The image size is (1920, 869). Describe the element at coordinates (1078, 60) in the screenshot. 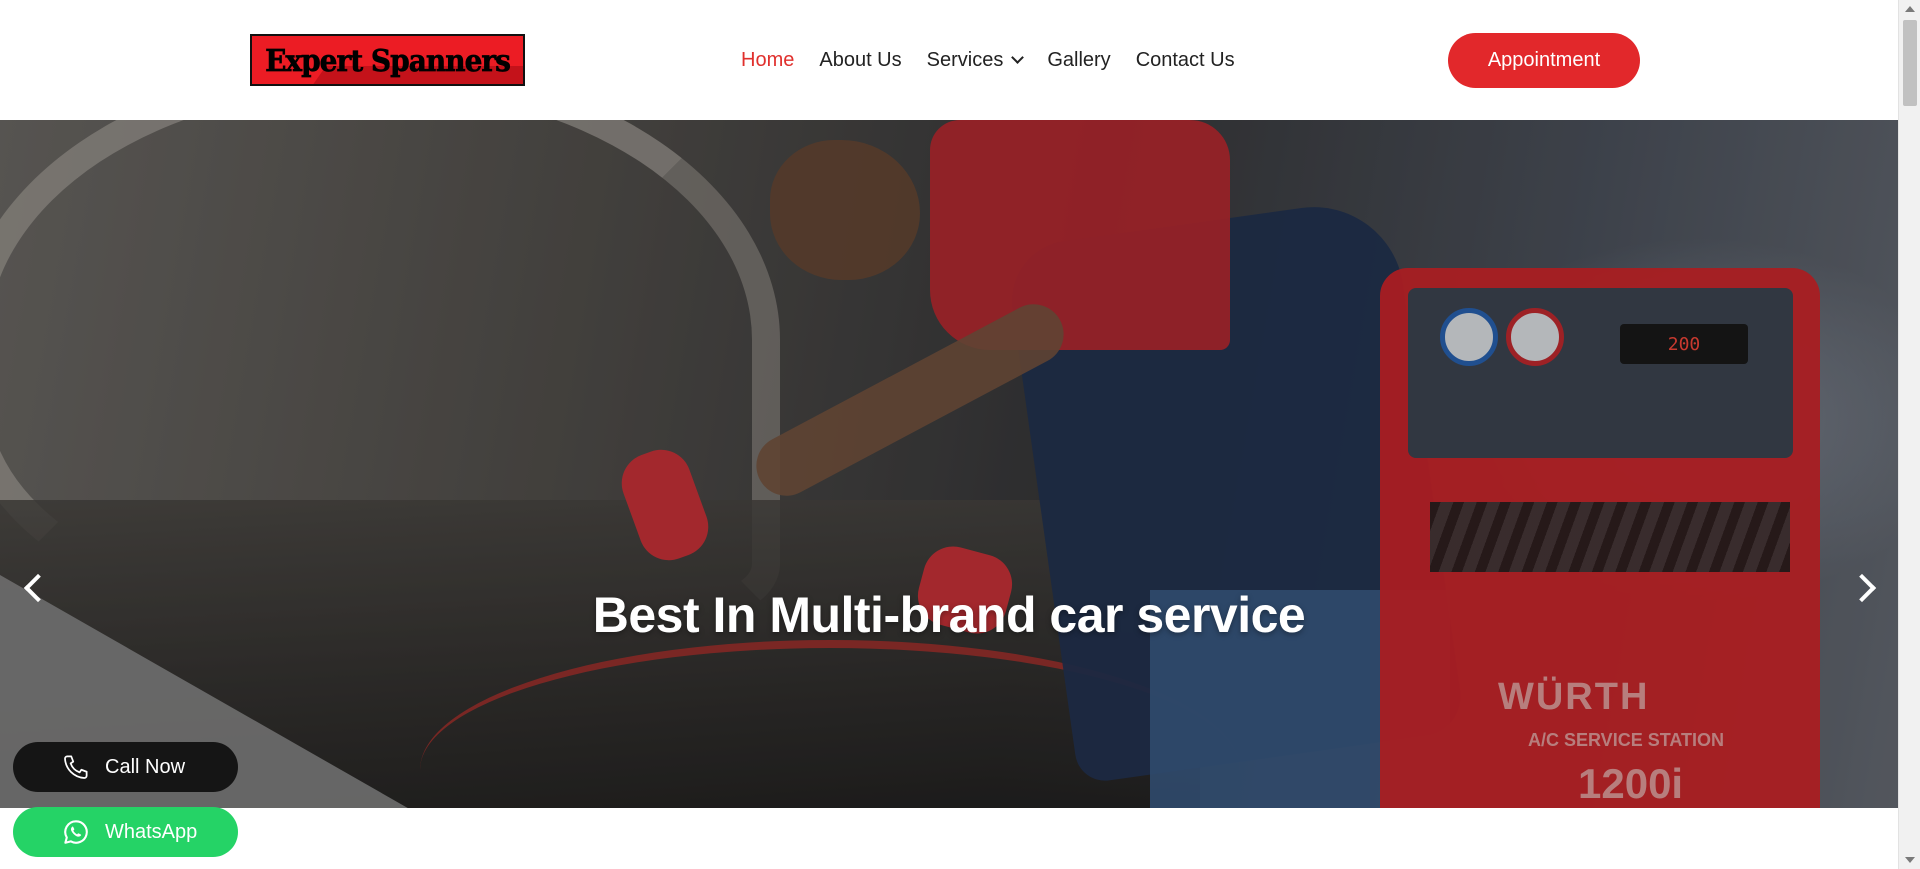

I see `nav-item-gallery: Gallery` at that location.